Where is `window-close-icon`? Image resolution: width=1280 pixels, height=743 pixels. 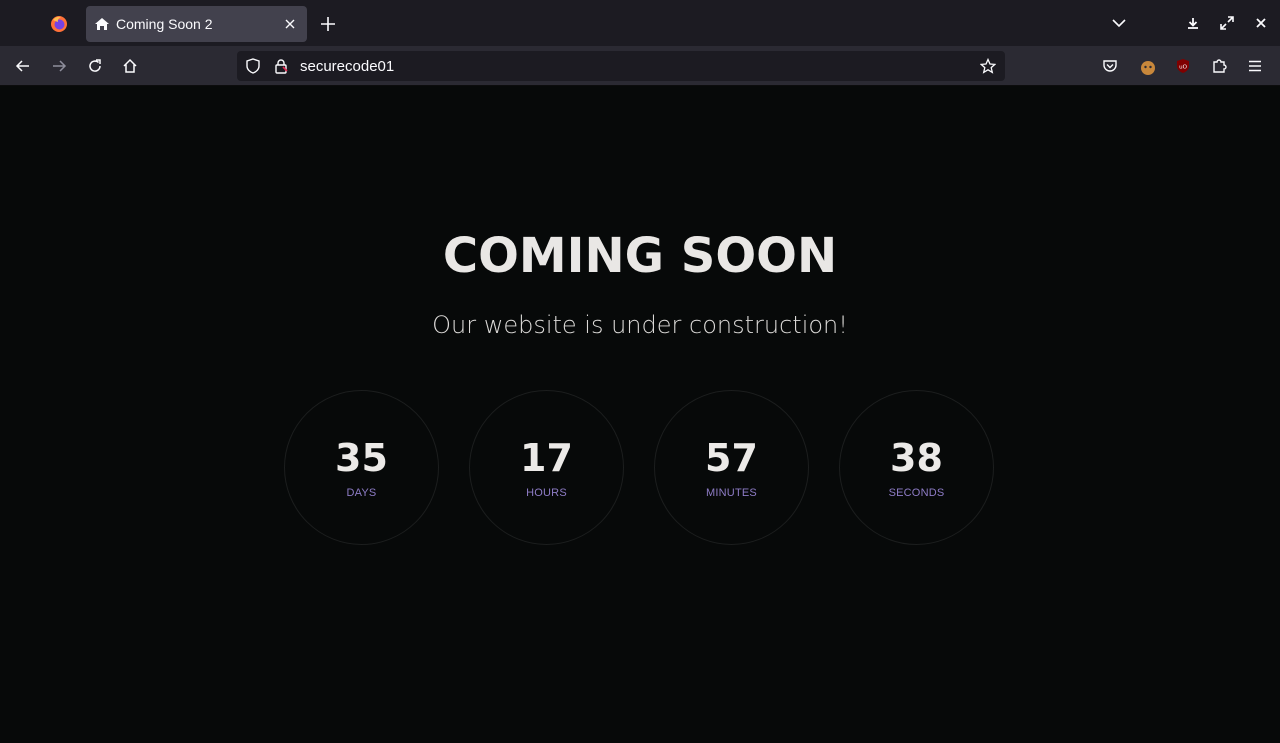
window-close-icon is located at coordinates (1261, 23).